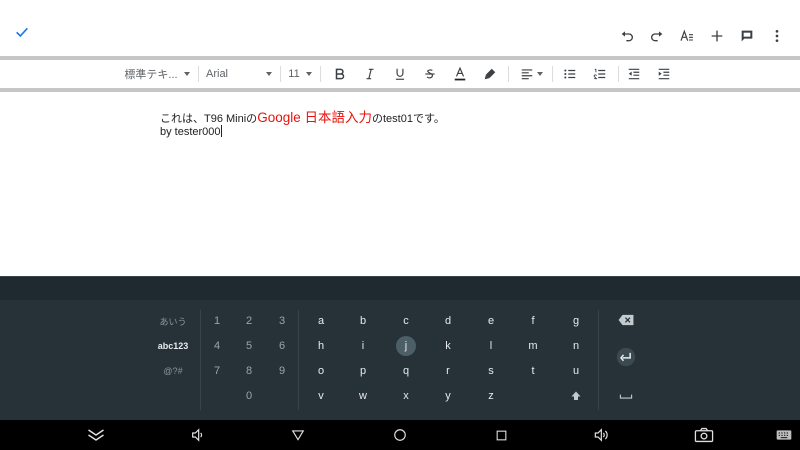 Image resolution: width=800 pixels, height=450 pixels. I want to click on home-icon, so click(400, 435).